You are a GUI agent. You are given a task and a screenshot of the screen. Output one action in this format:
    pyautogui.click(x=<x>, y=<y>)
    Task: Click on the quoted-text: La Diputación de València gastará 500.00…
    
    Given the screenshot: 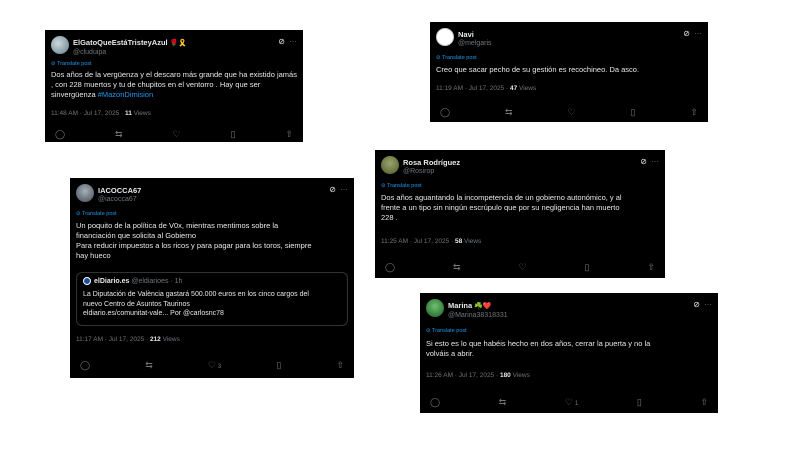 What is the action you would take?
    pyautogui.click(x=196, y=304)
    